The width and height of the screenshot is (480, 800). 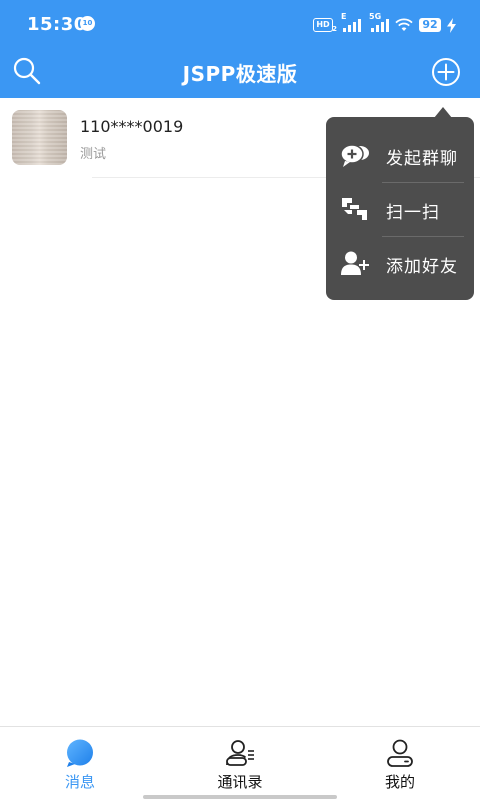 I want to click on menu-item-label: 添加好友, so click(x=422, y=267).